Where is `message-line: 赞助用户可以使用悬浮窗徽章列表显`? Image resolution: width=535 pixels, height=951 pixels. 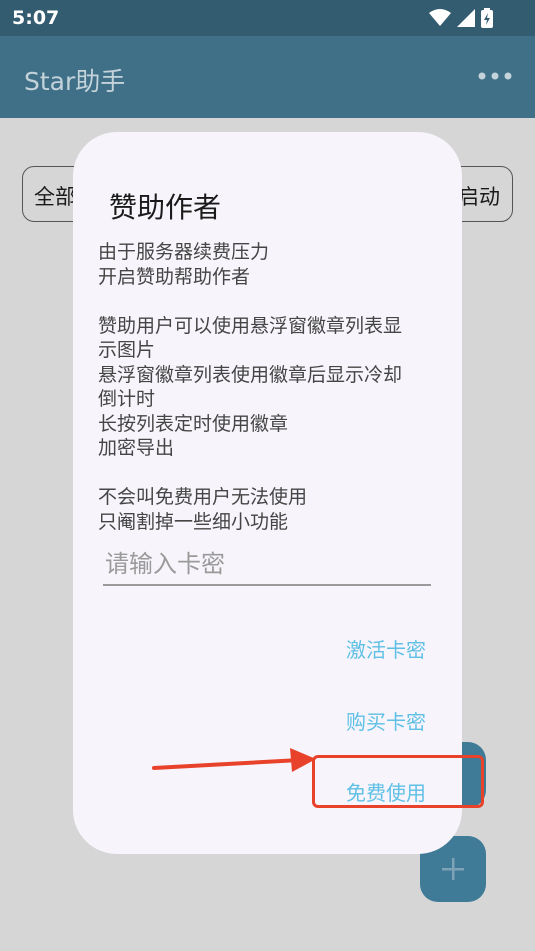
message-line: 赞助用户可以使用悬浮窗徽章列表显 is located at coordinates (250, 325).